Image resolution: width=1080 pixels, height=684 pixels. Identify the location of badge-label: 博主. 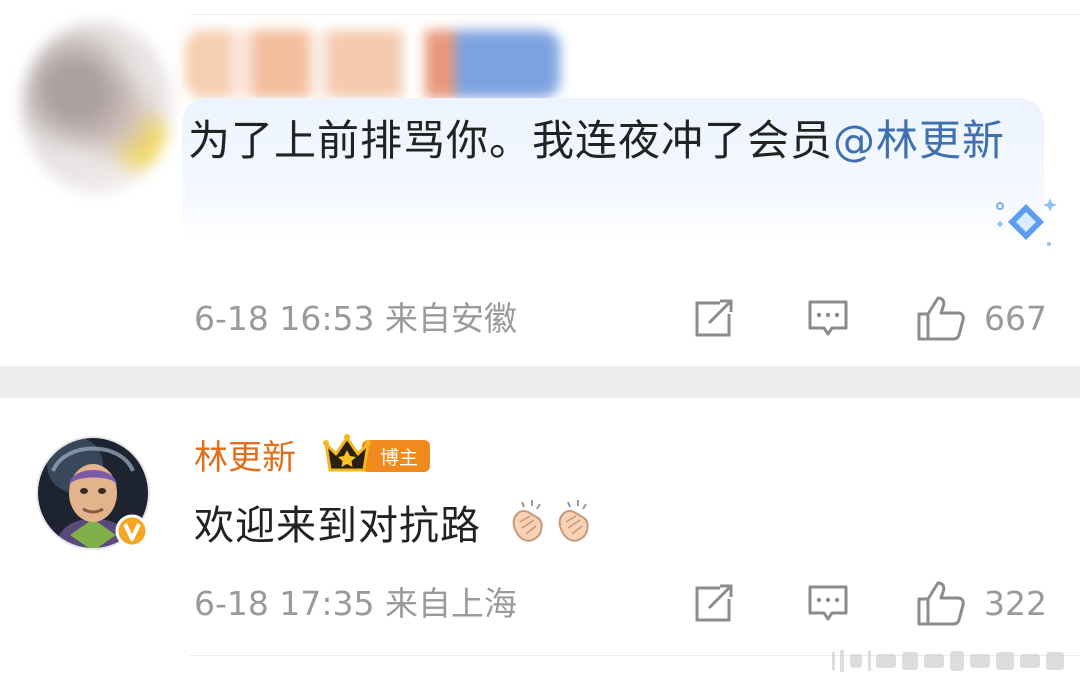
(399, 458).